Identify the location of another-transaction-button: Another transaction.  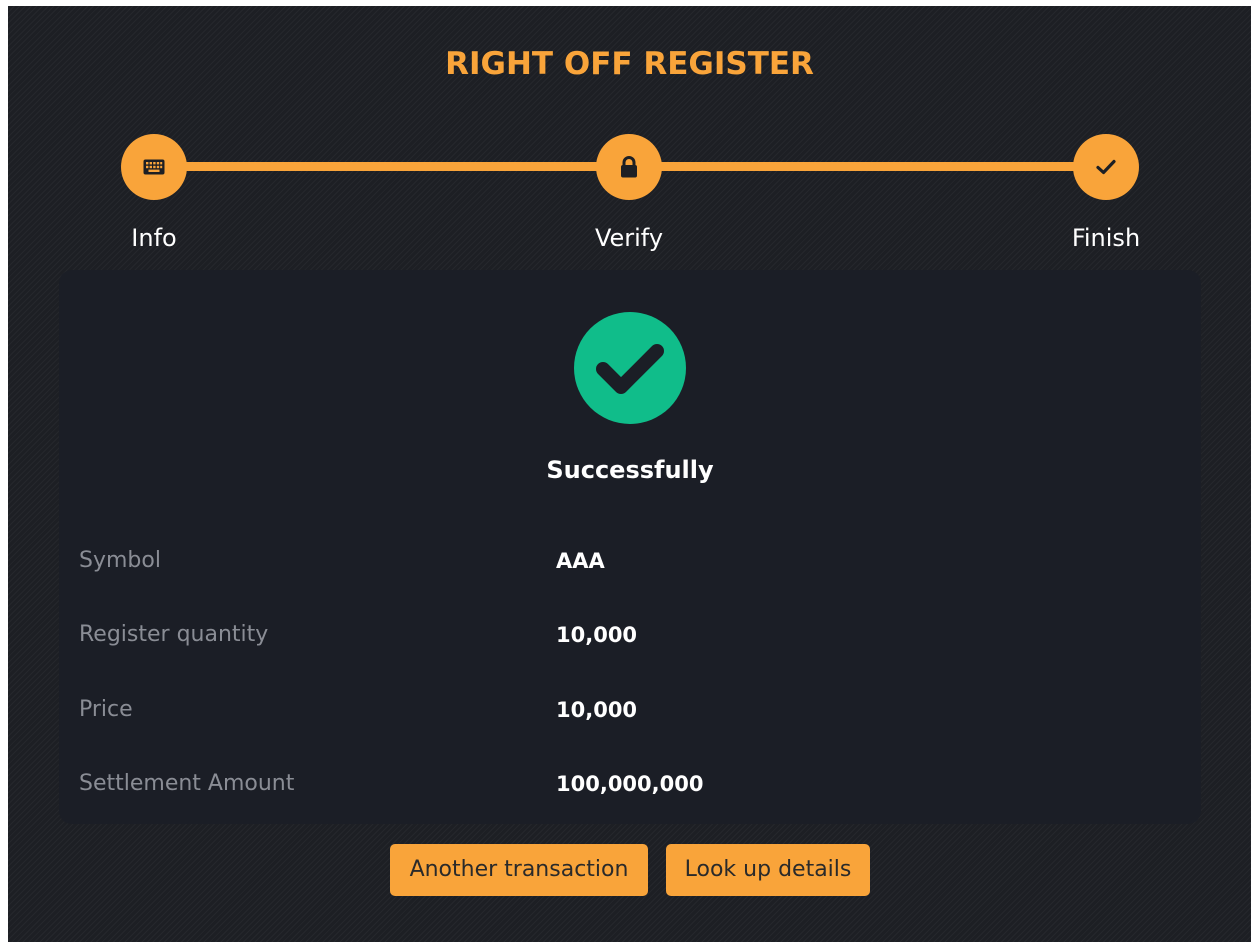
(519, 870).